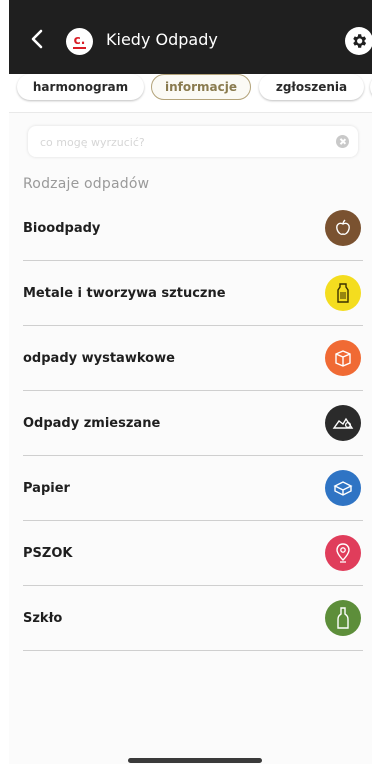 The height and width of the screenshot is (764, 372). I want to click on list-item-bioodpady: Bioodpady, so click(193, 228).